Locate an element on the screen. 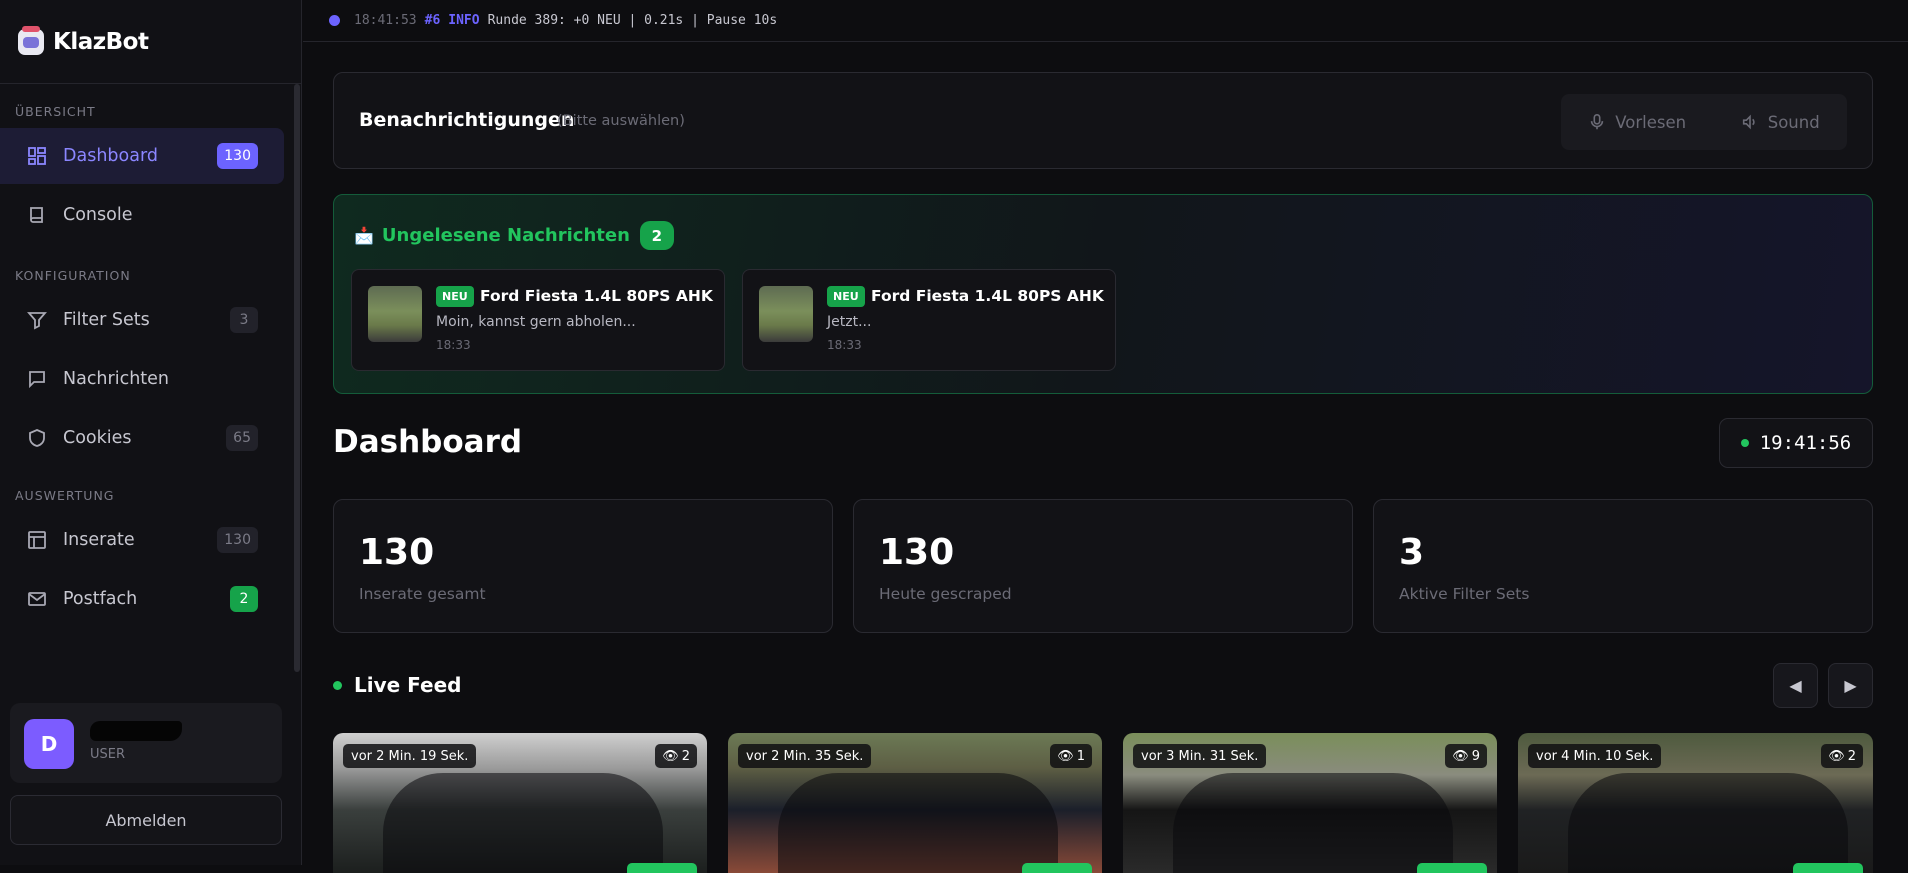 The image size is (1908, 873). sidebar-item-label: Dashboard is located at coordinates (110, 156).